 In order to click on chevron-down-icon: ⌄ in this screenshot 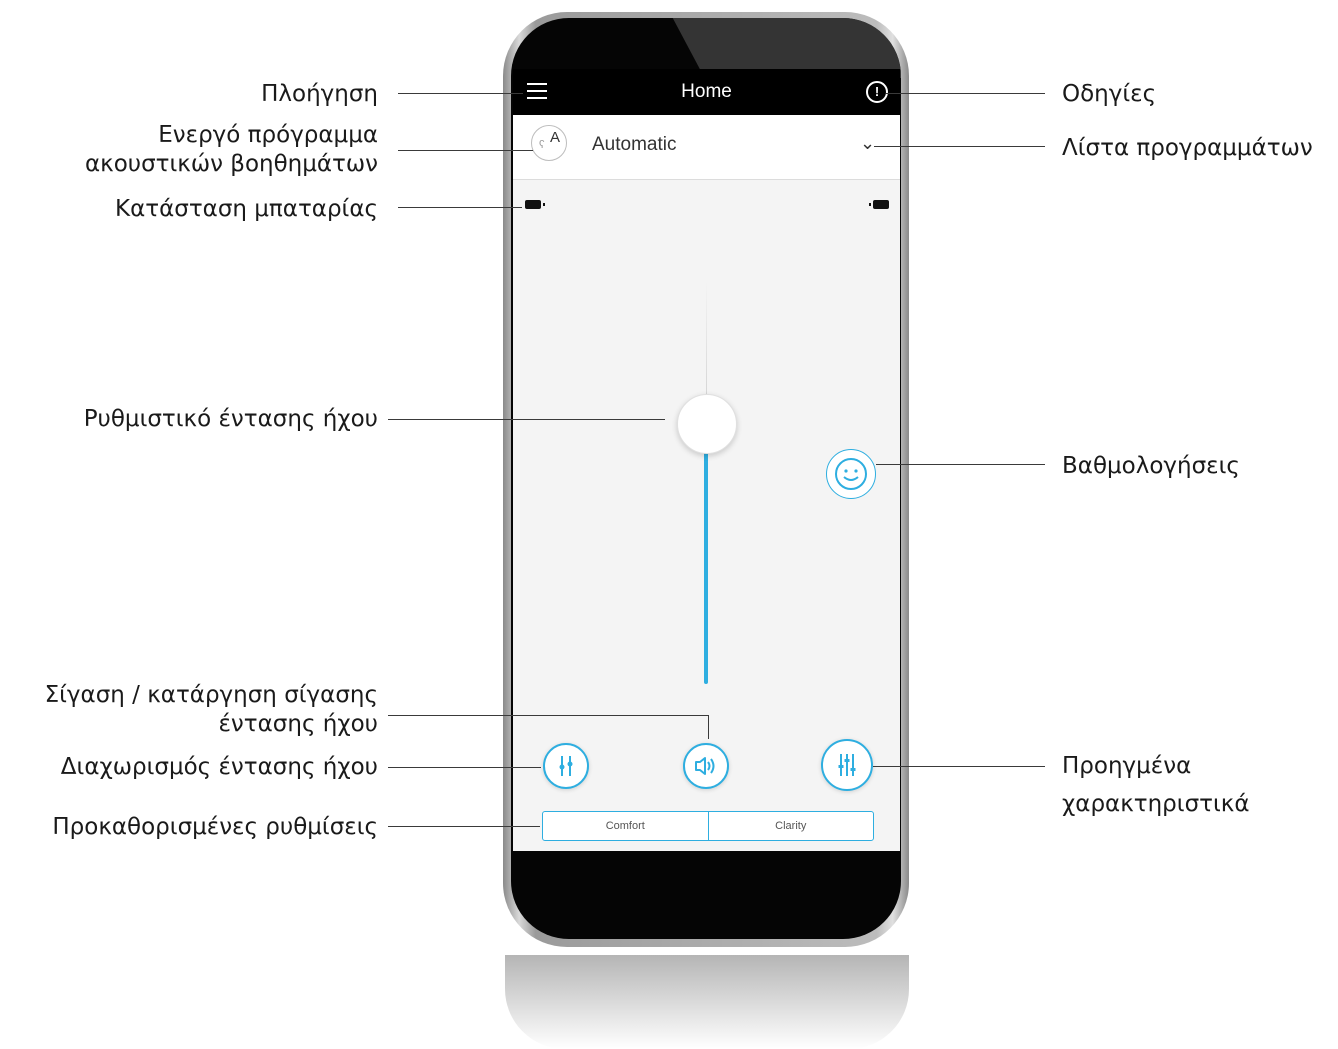, I will do `click(867, 143)`.